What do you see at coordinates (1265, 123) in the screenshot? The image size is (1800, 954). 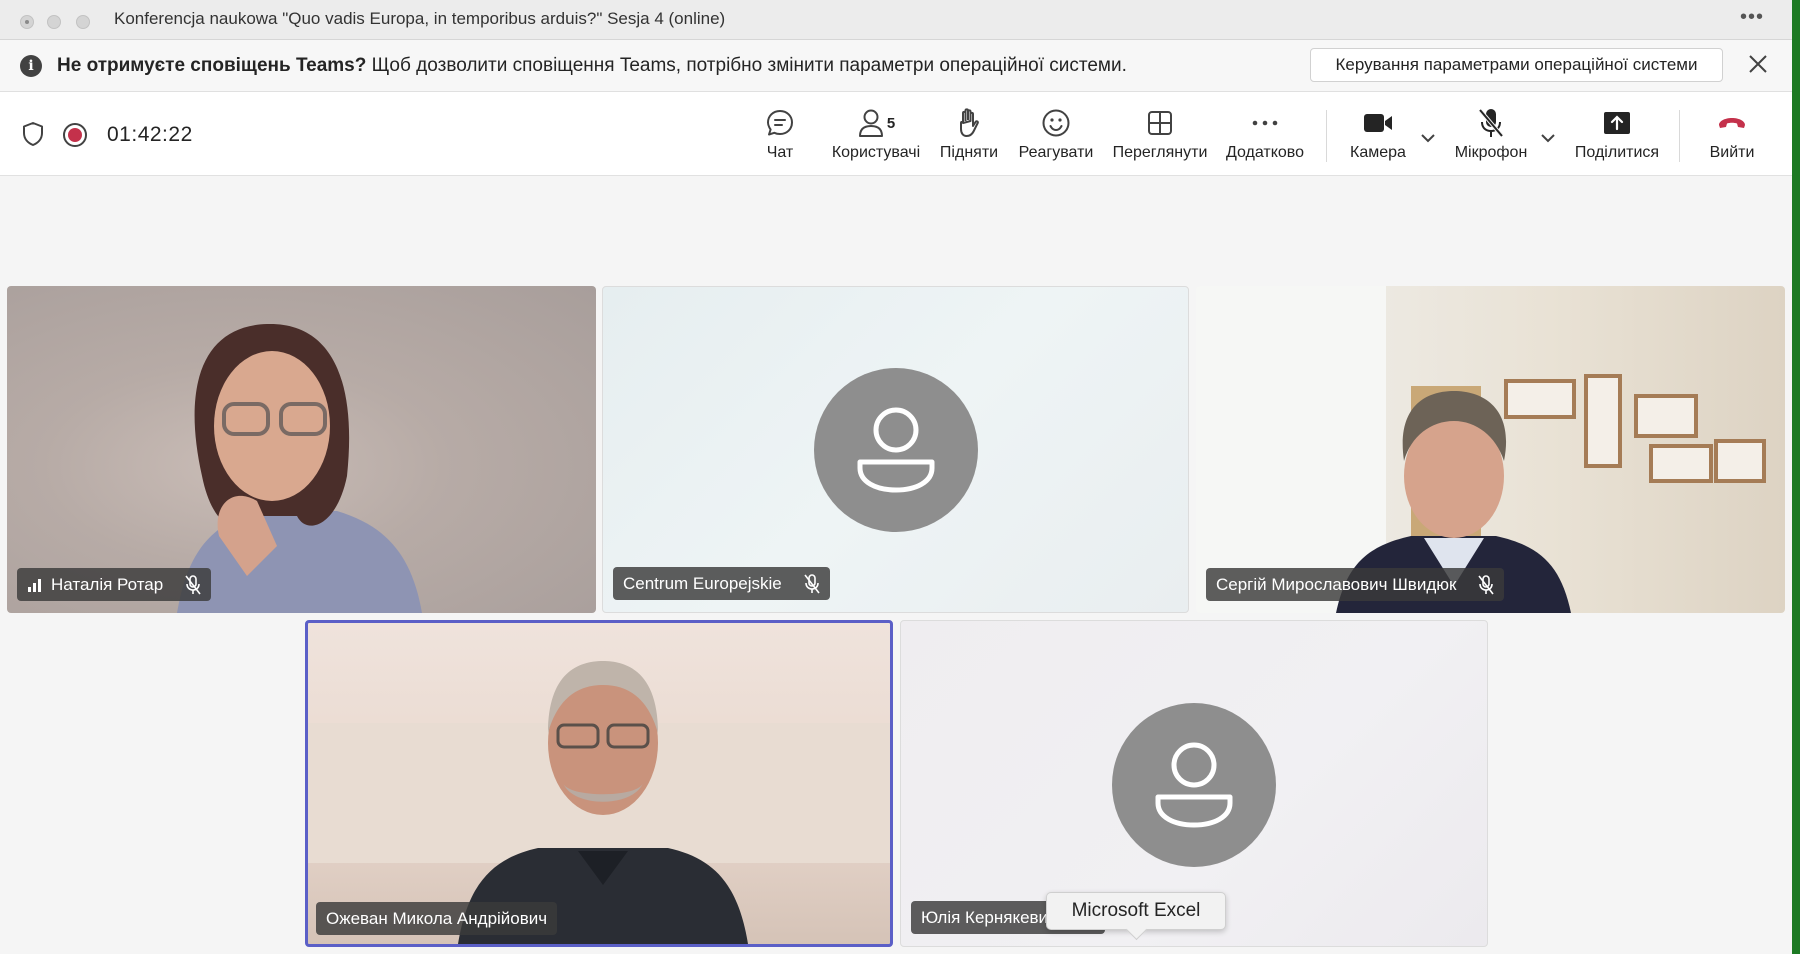 I see `more-icon` at bounding box center [1265, 123].